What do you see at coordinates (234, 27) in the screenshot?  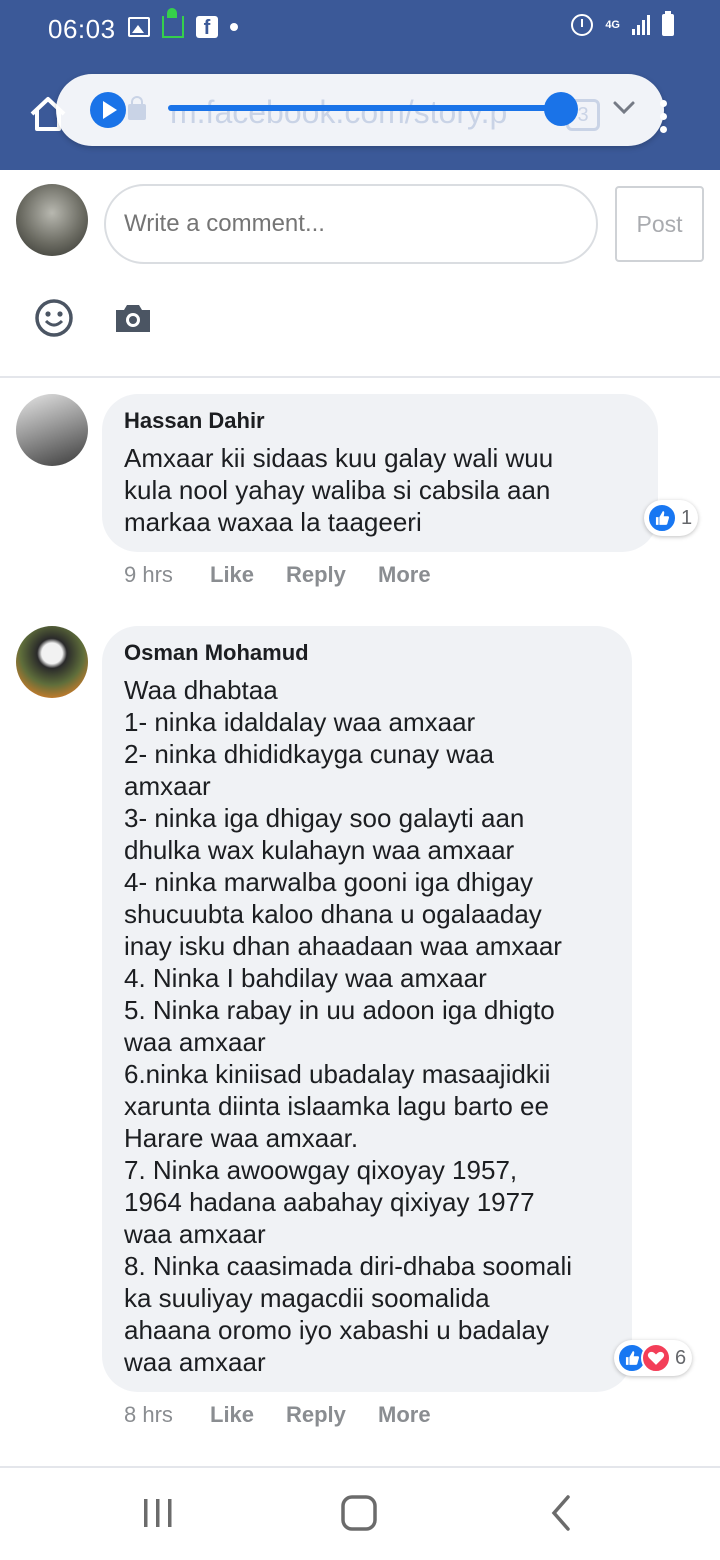 I see `more-notifications-icon` at bounding box center [234, 27].